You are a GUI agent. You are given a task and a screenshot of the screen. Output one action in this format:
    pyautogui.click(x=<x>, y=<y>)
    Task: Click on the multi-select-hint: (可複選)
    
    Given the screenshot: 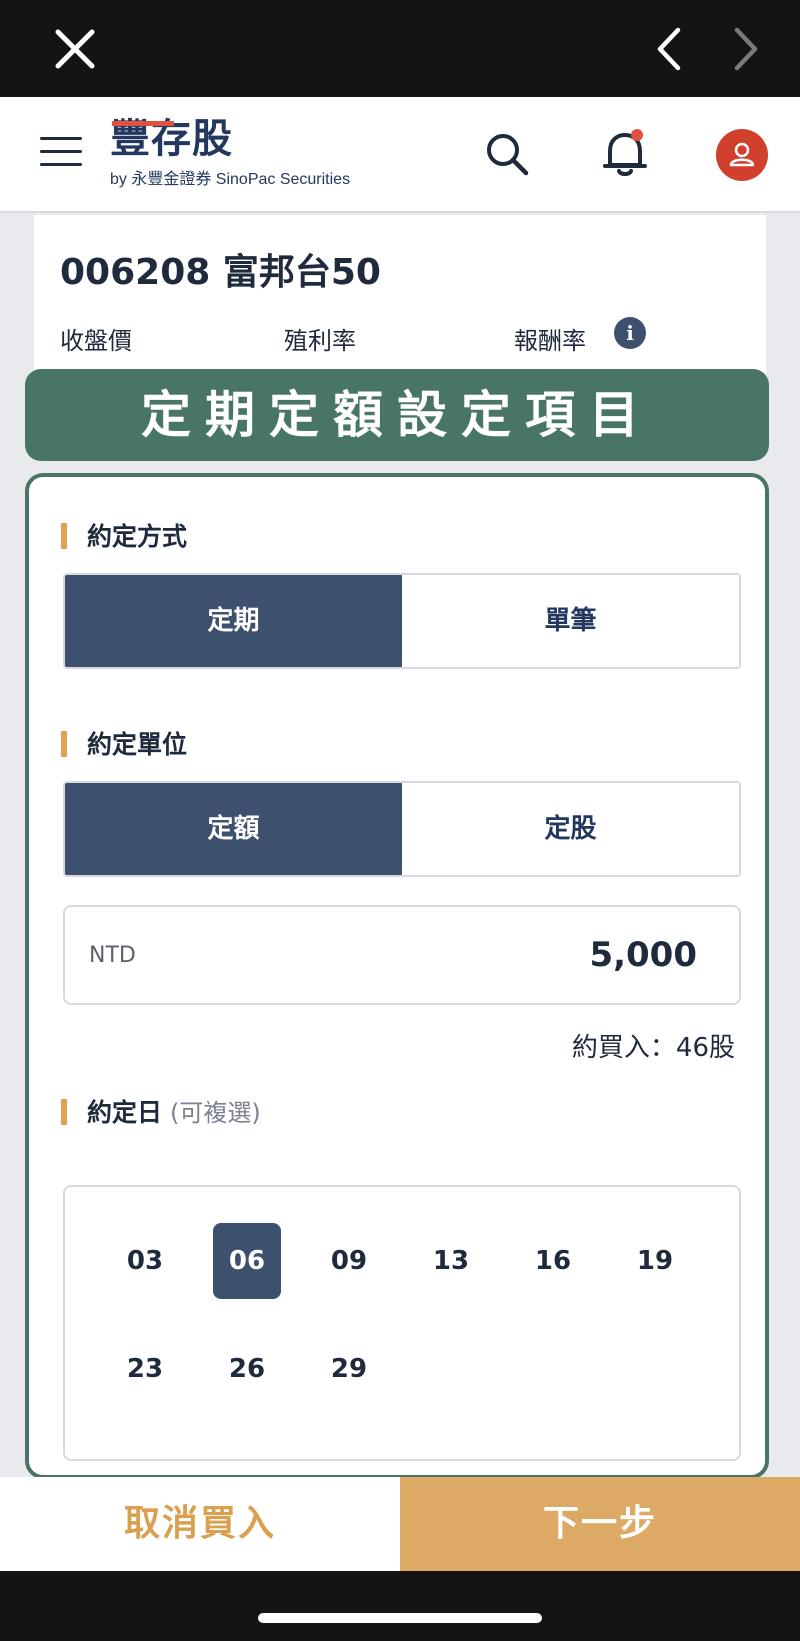 What is the action you would take?
    pyautogui.click(x=215, y=1113)
    